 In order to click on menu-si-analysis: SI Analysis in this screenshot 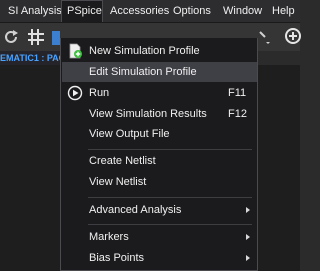, I will do `click(35, 11)`.